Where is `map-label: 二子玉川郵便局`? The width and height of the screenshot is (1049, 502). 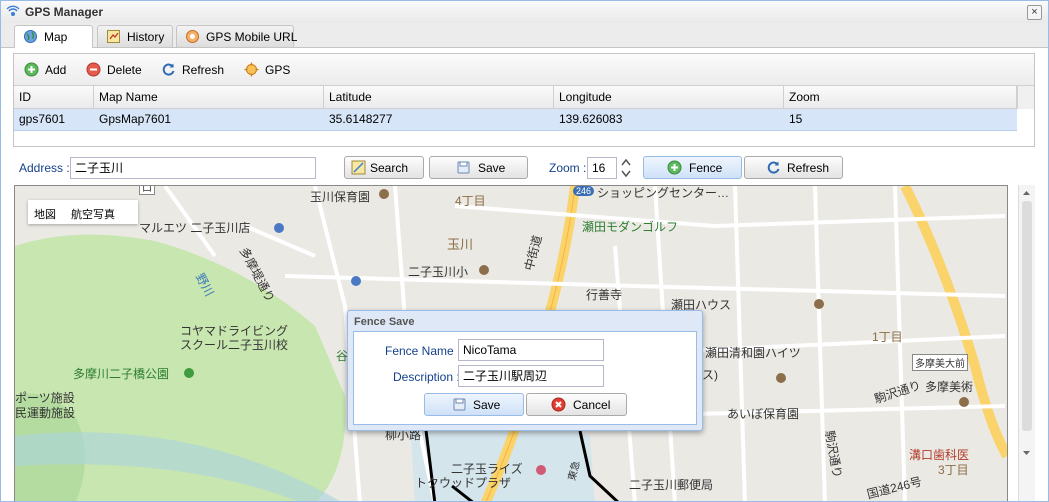
map-label: 二子玉川郵便局 is located at coordinates (671, 485).